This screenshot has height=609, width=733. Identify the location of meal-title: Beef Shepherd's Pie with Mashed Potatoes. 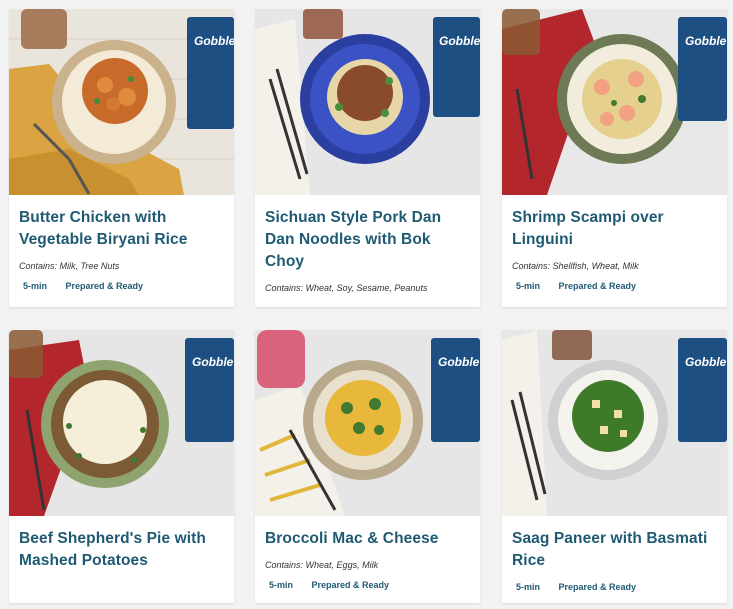
(121, 550).